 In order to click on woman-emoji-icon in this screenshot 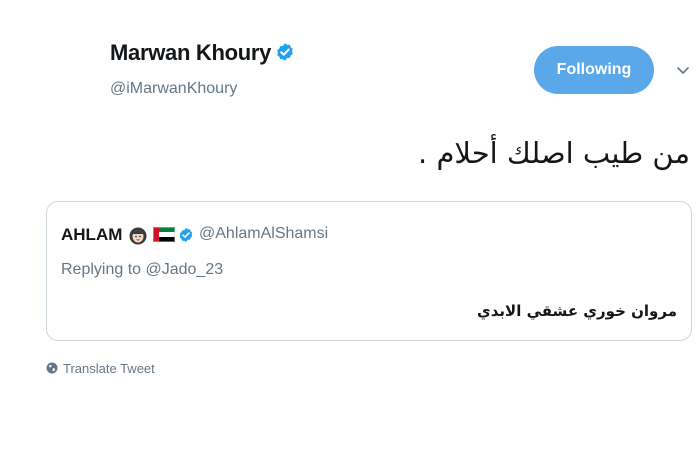, I will do `click(138, 236)`.